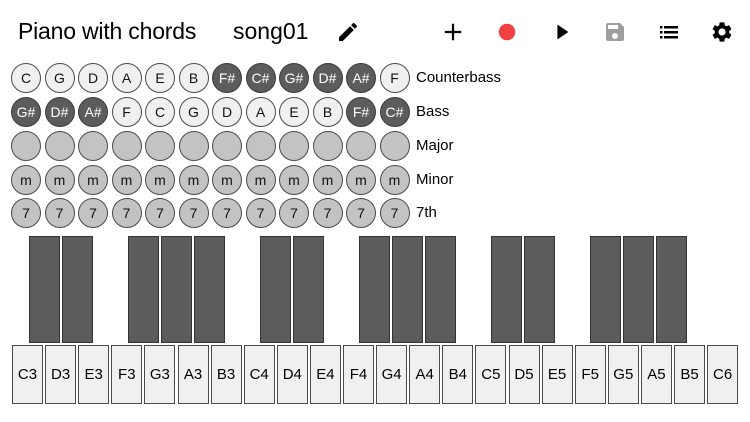  What do you see at coordinates (193, 78) in the screenshot?
I see `counterbass-button: B` at bounding box center [193, 78].